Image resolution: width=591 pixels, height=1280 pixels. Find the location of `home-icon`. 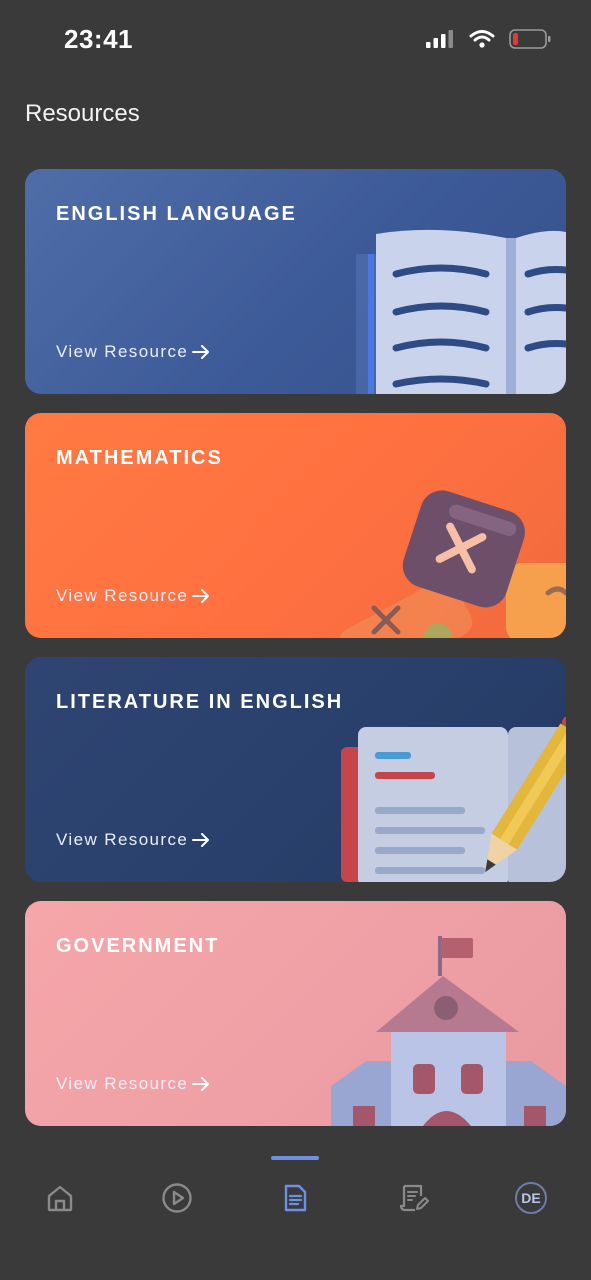

home-icon is located at coordinates (60, 1198).